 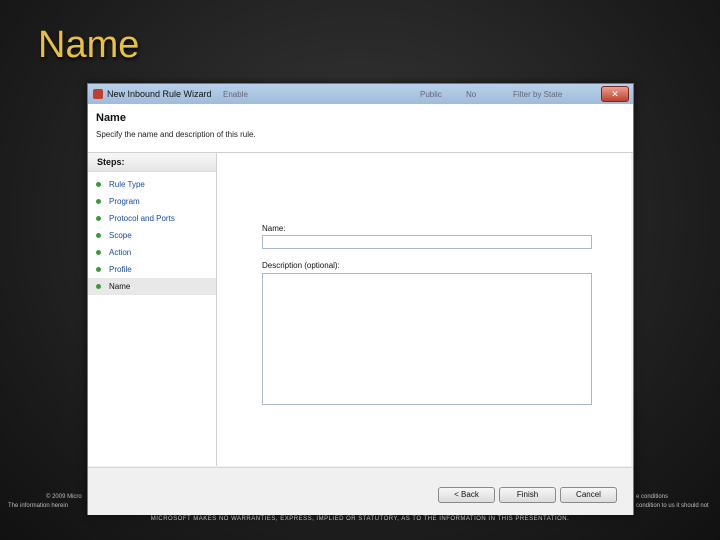 I want to click on footer-right-2: condition to us it should not, so click(x=672, y=506).